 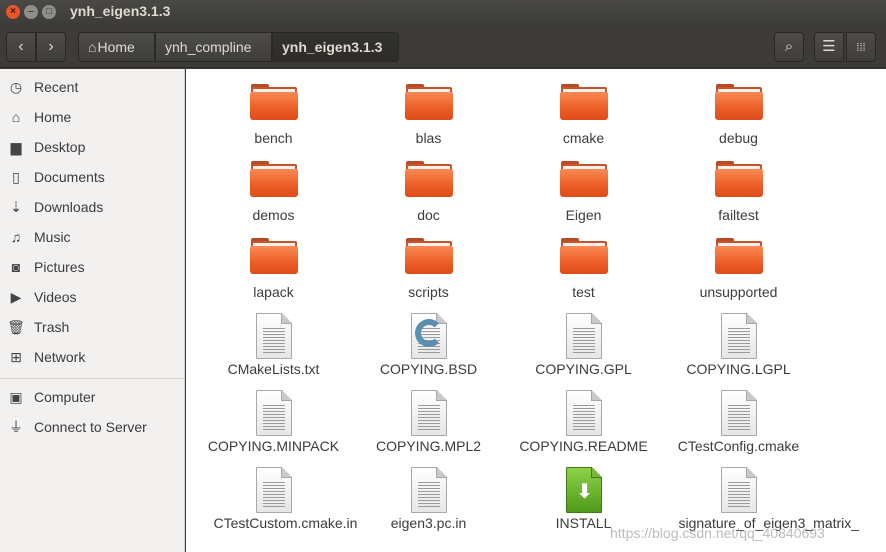 I want to click on list-view-button: ☰, so click(x=829, y=47).